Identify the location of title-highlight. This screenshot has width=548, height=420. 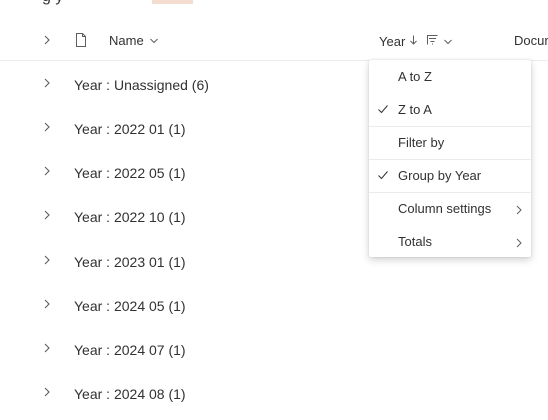
(172, 2).